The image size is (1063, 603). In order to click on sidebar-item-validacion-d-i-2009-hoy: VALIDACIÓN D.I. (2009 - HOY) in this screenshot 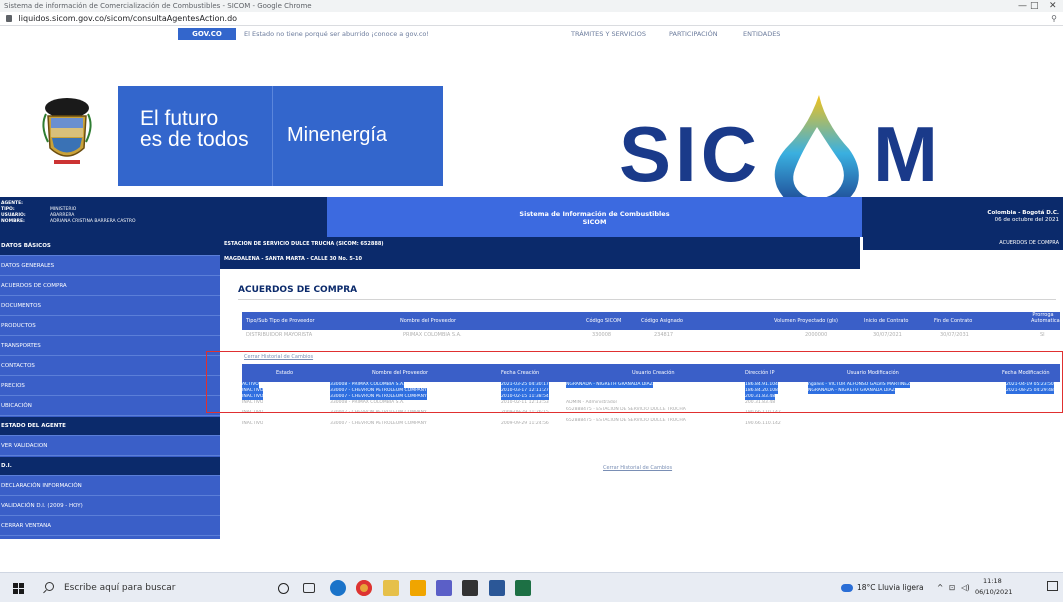, I will do `click(110, 506)`.